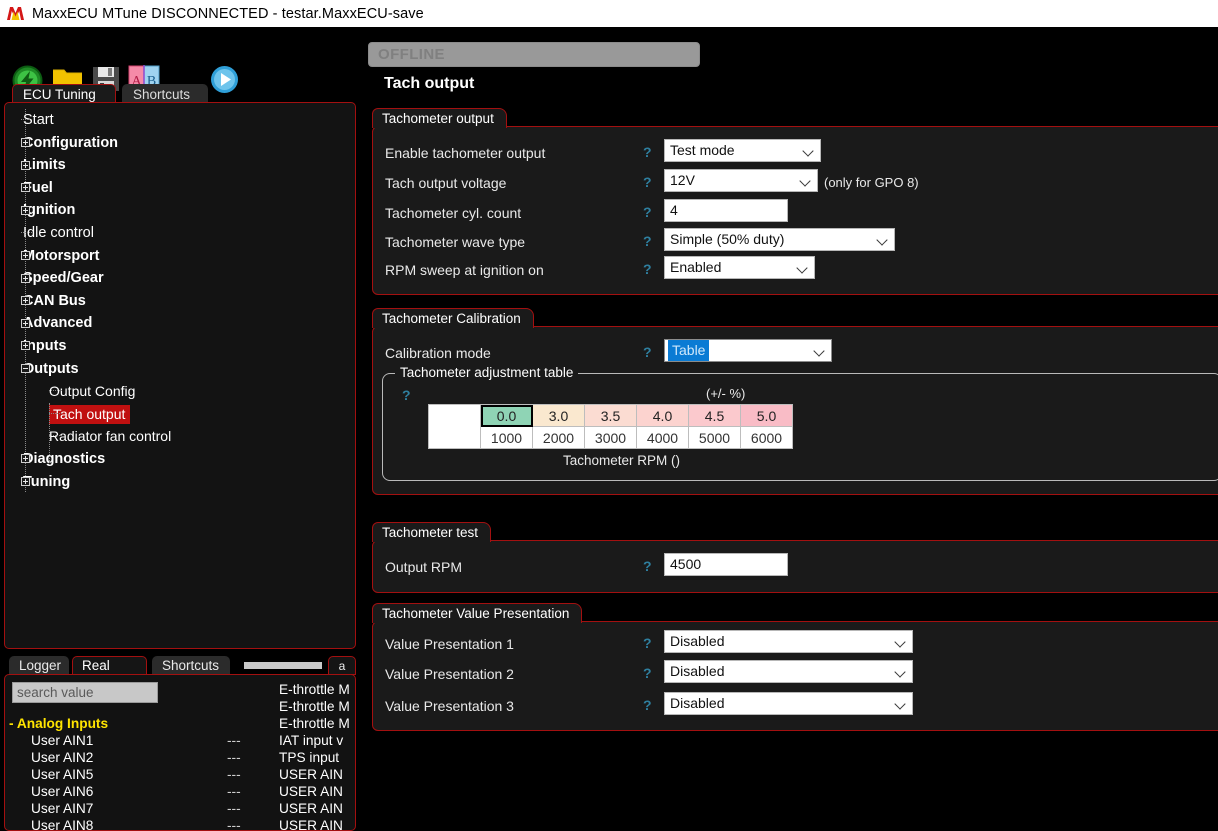 The image size is (1218, 831). I want to click on list-item-right: IAT input v, so click(311, 740).